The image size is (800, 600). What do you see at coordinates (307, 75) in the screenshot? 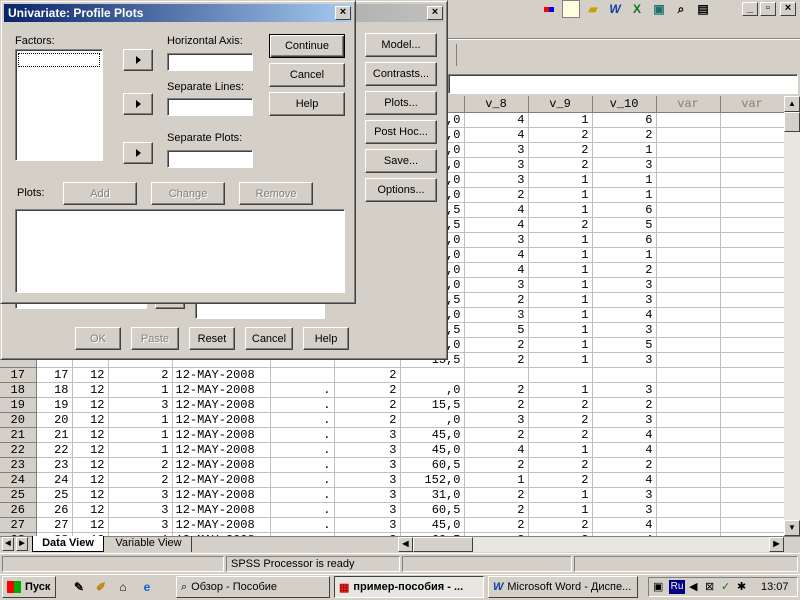
I see `cancel-button: Cancel` at bounding box center [307, 75].